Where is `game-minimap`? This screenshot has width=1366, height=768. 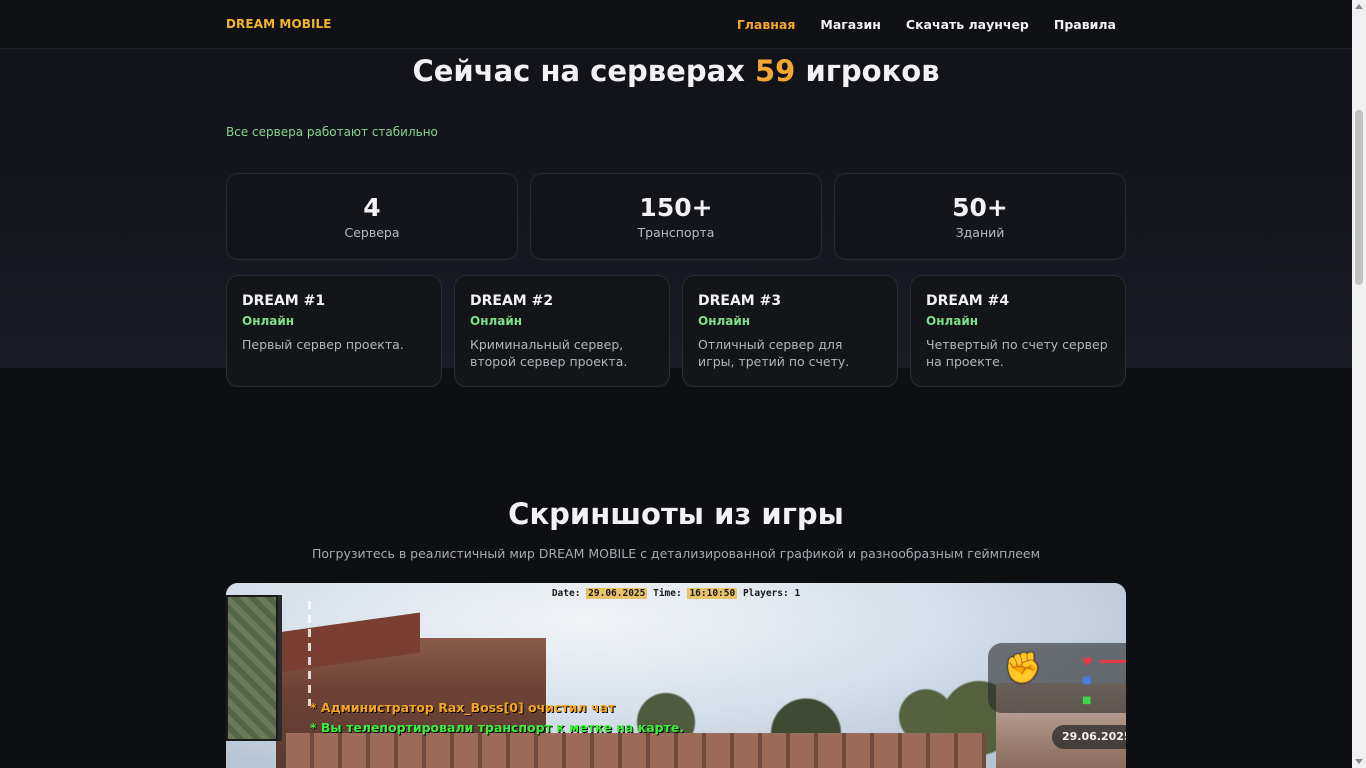 game-minimap is located at coordinates (252, 668).